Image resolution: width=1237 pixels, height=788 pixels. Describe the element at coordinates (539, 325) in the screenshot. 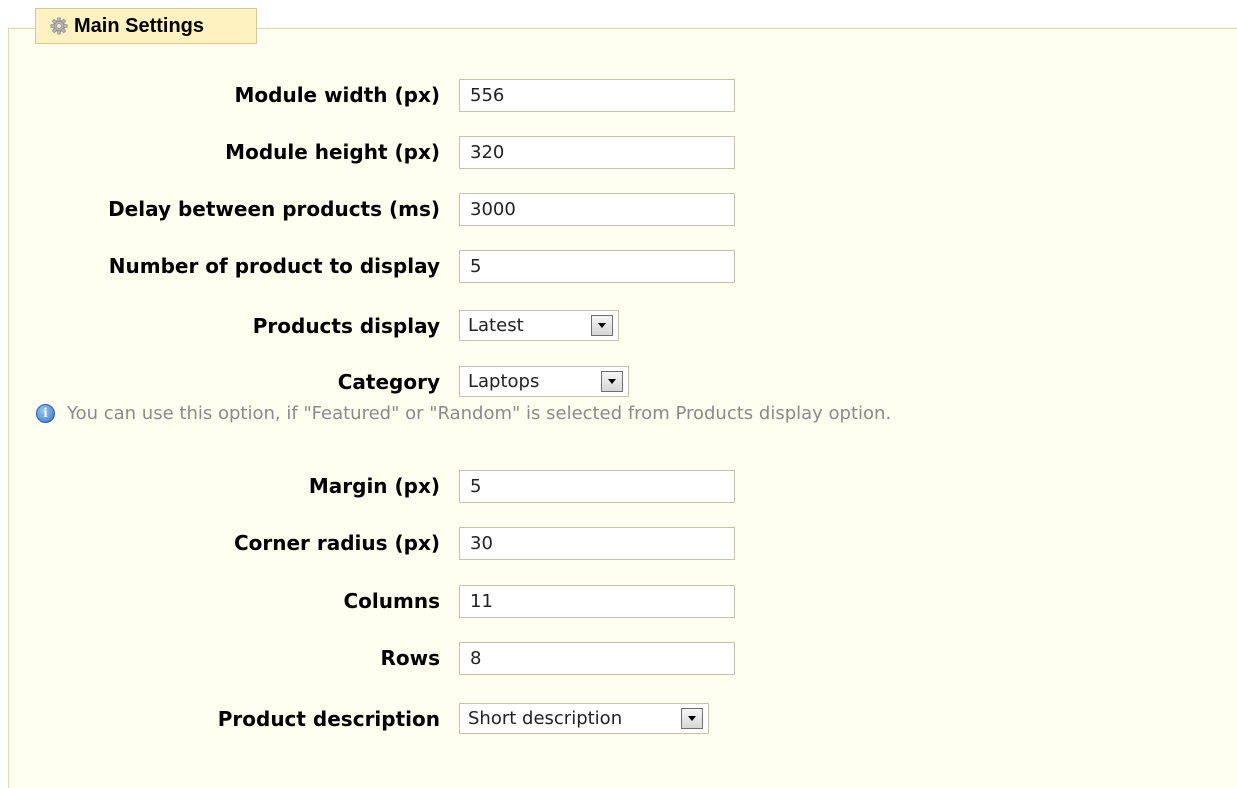

I see `products-display-select: Latest` at that location.